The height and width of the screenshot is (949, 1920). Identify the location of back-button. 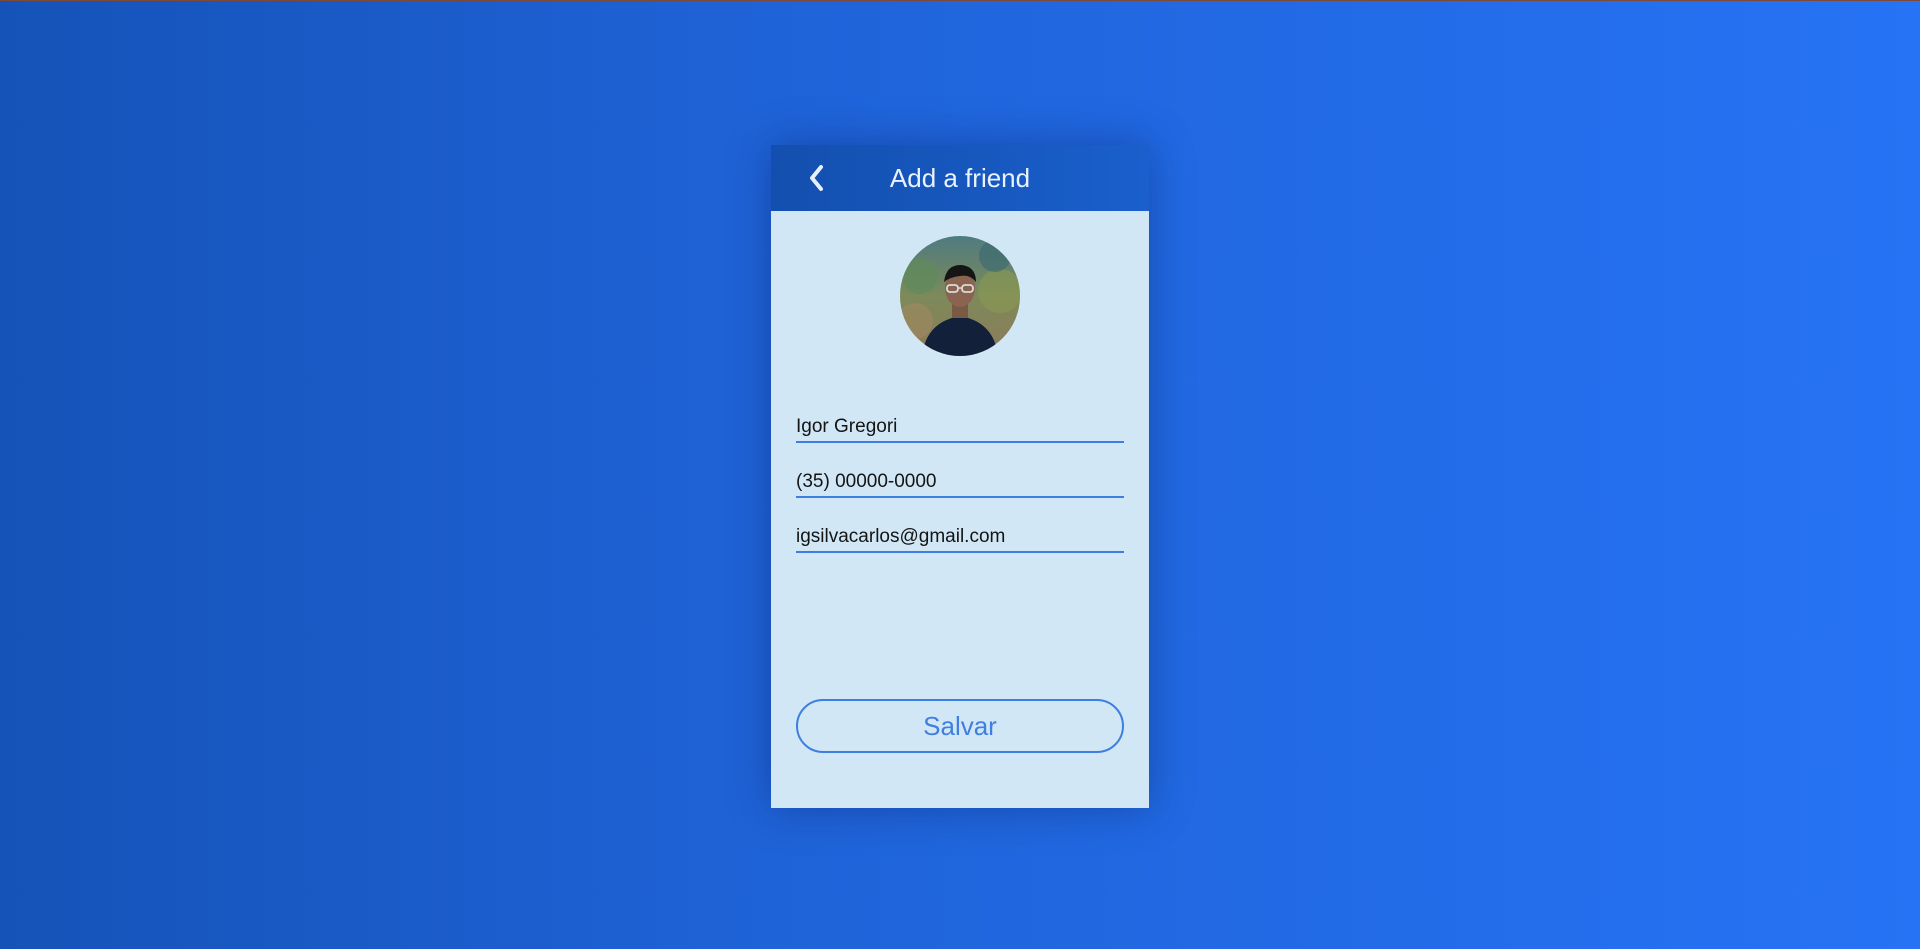
(816, 178).